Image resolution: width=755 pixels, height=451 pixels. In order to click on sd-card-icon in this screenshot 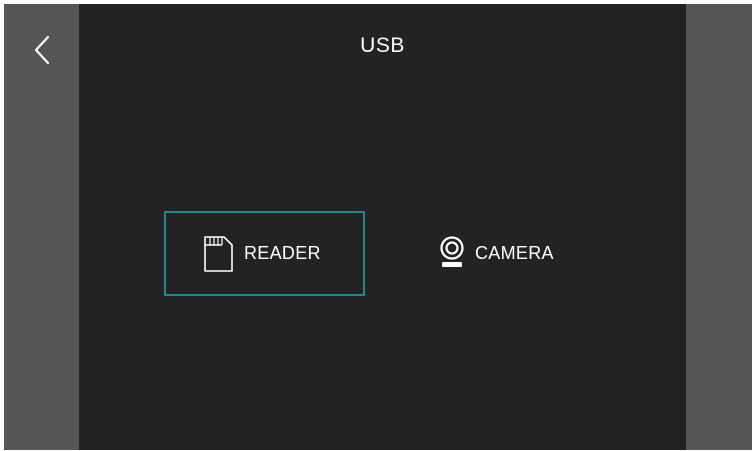, I will do `click(218, 254)`.